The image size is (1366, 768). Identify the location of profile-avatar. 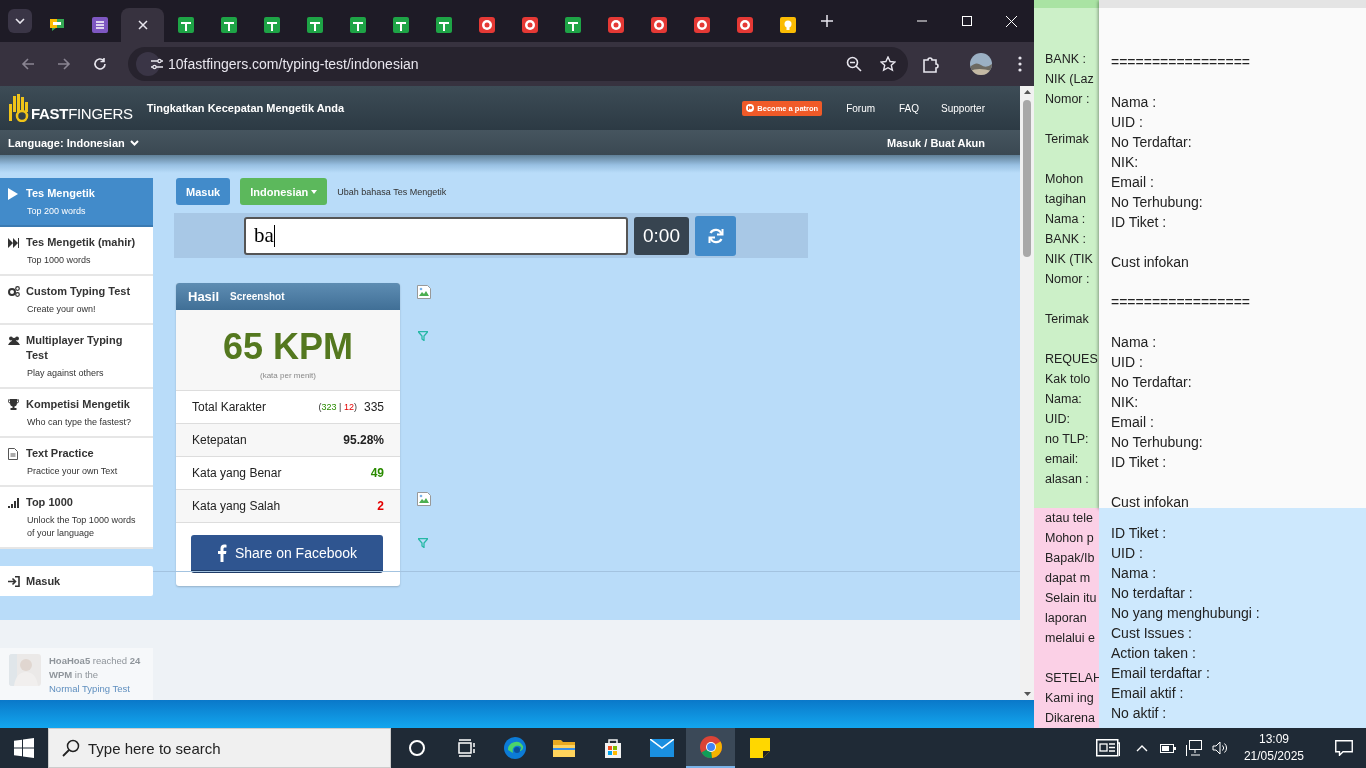
(981, 64).